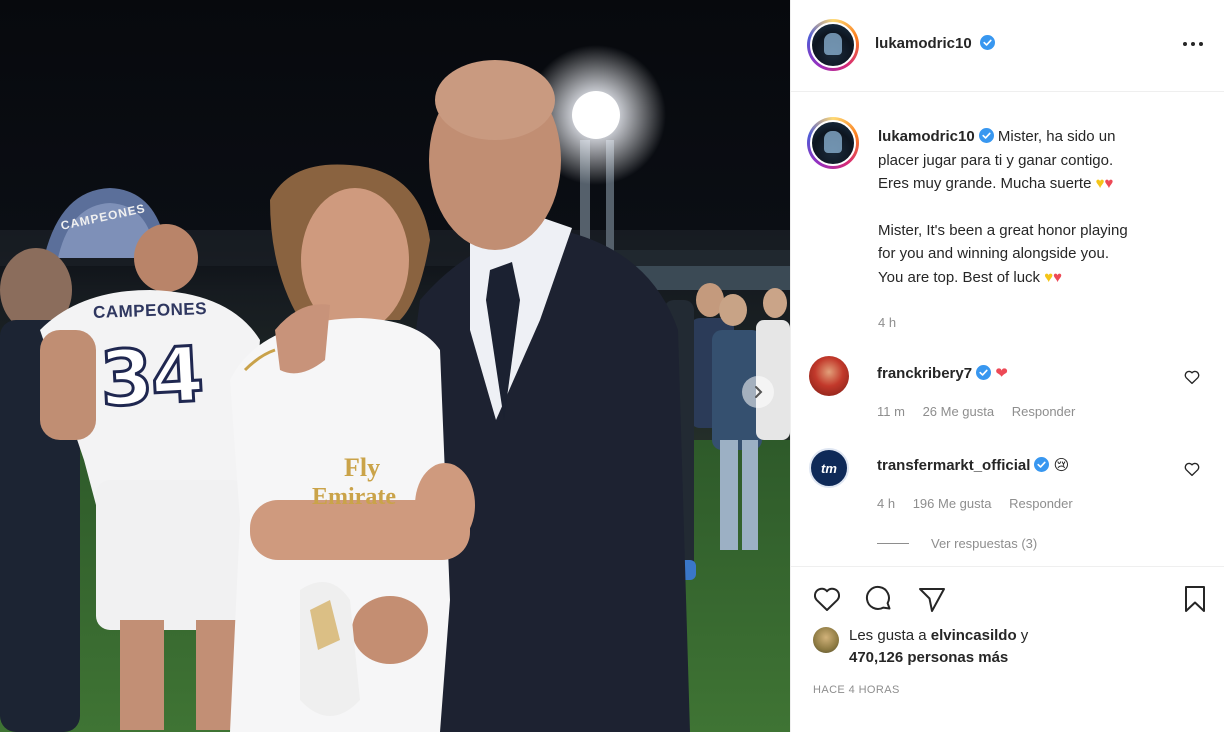 The image size is (1224, 732). I want to click on comment-text: 😢, so click(1061, 465).